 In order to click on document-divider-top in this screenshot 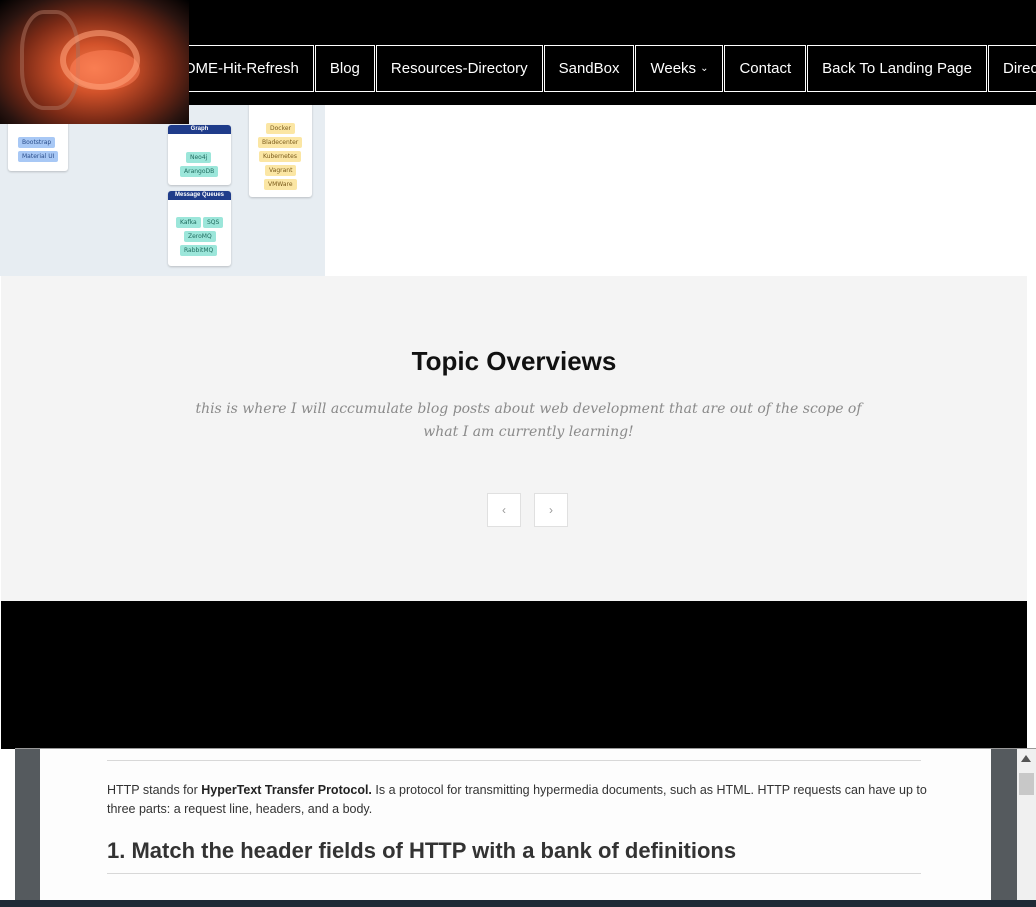, I will do `click(514, 760)`.